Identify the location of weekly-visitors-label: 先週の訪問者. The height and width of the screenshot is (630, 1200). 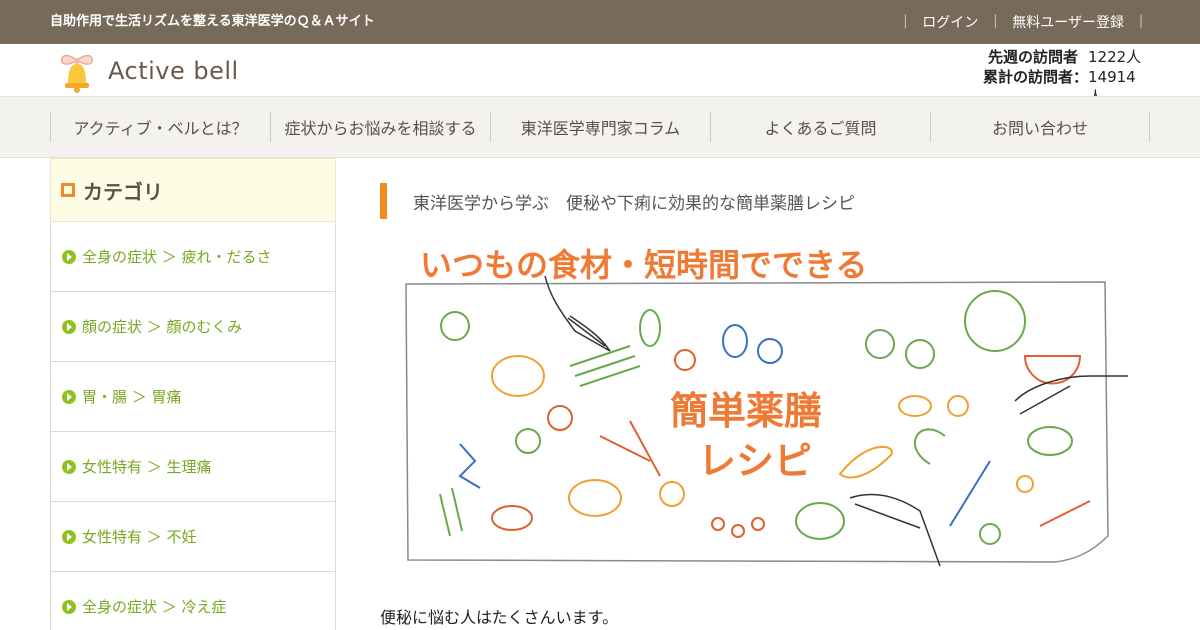
(1032, 57).